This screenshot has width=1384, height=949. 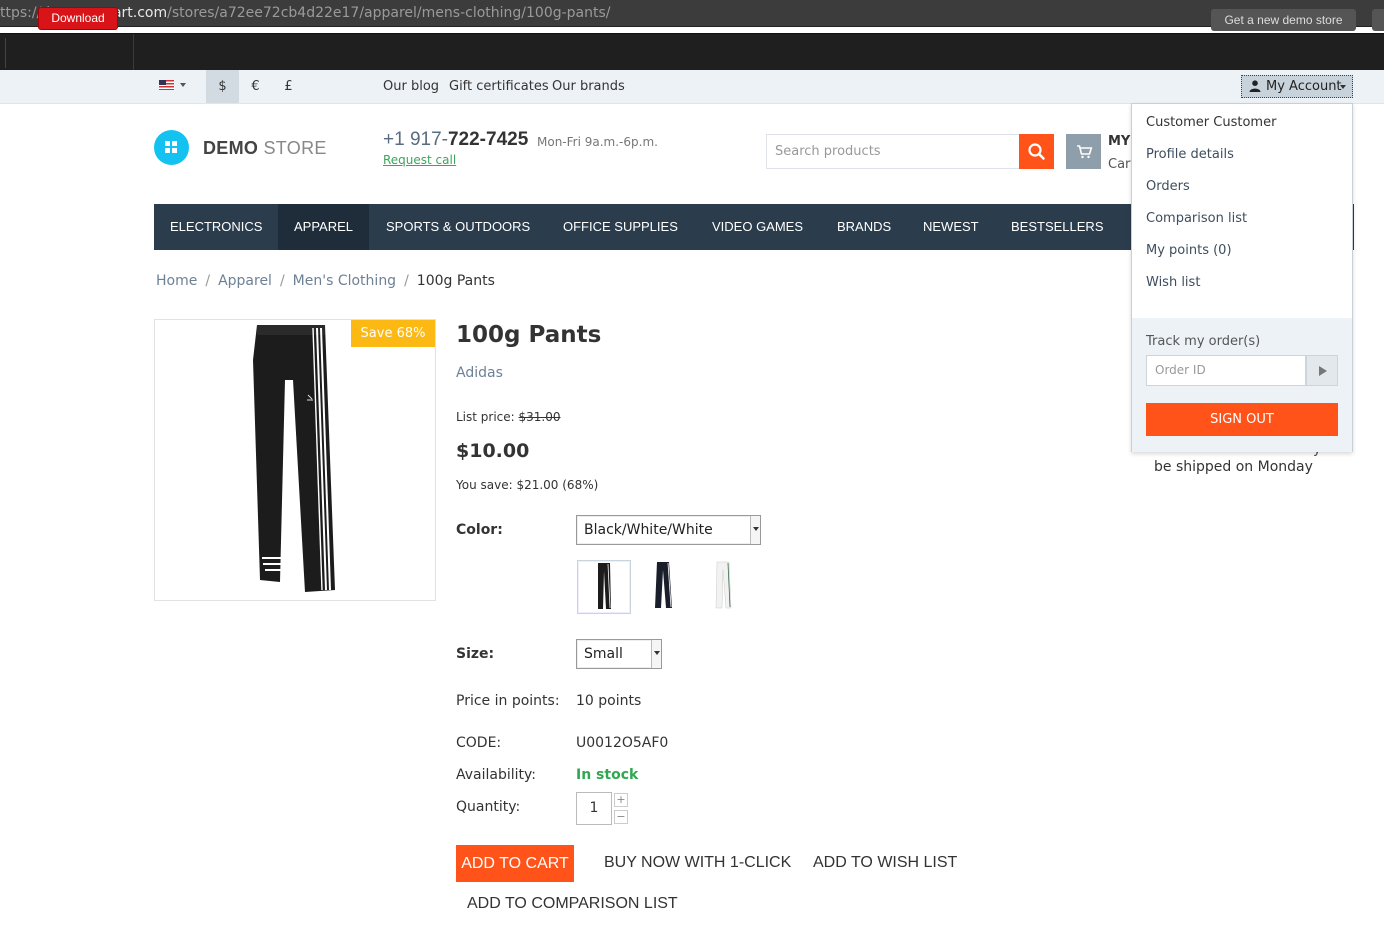 I want to click on code-label: CODE:, so click(x=479, y=743).